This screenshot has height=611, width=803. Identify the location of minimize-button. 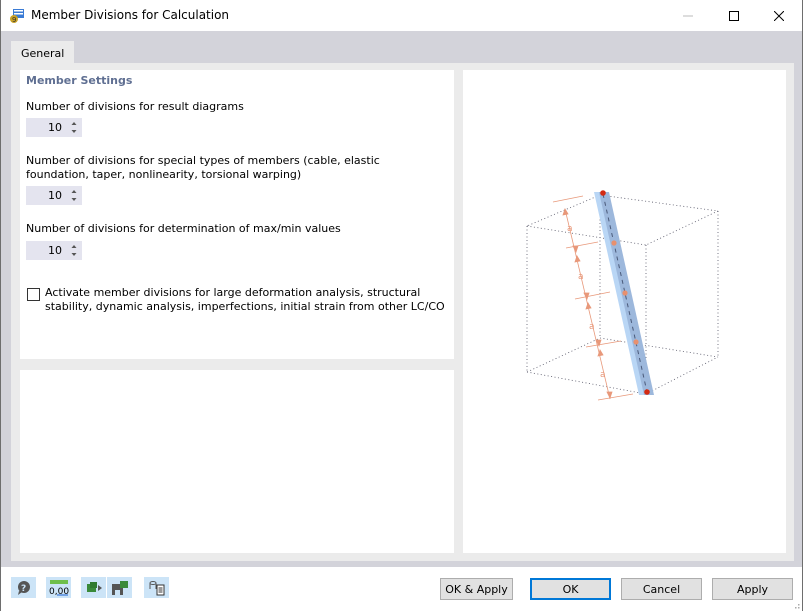
(688, 15).